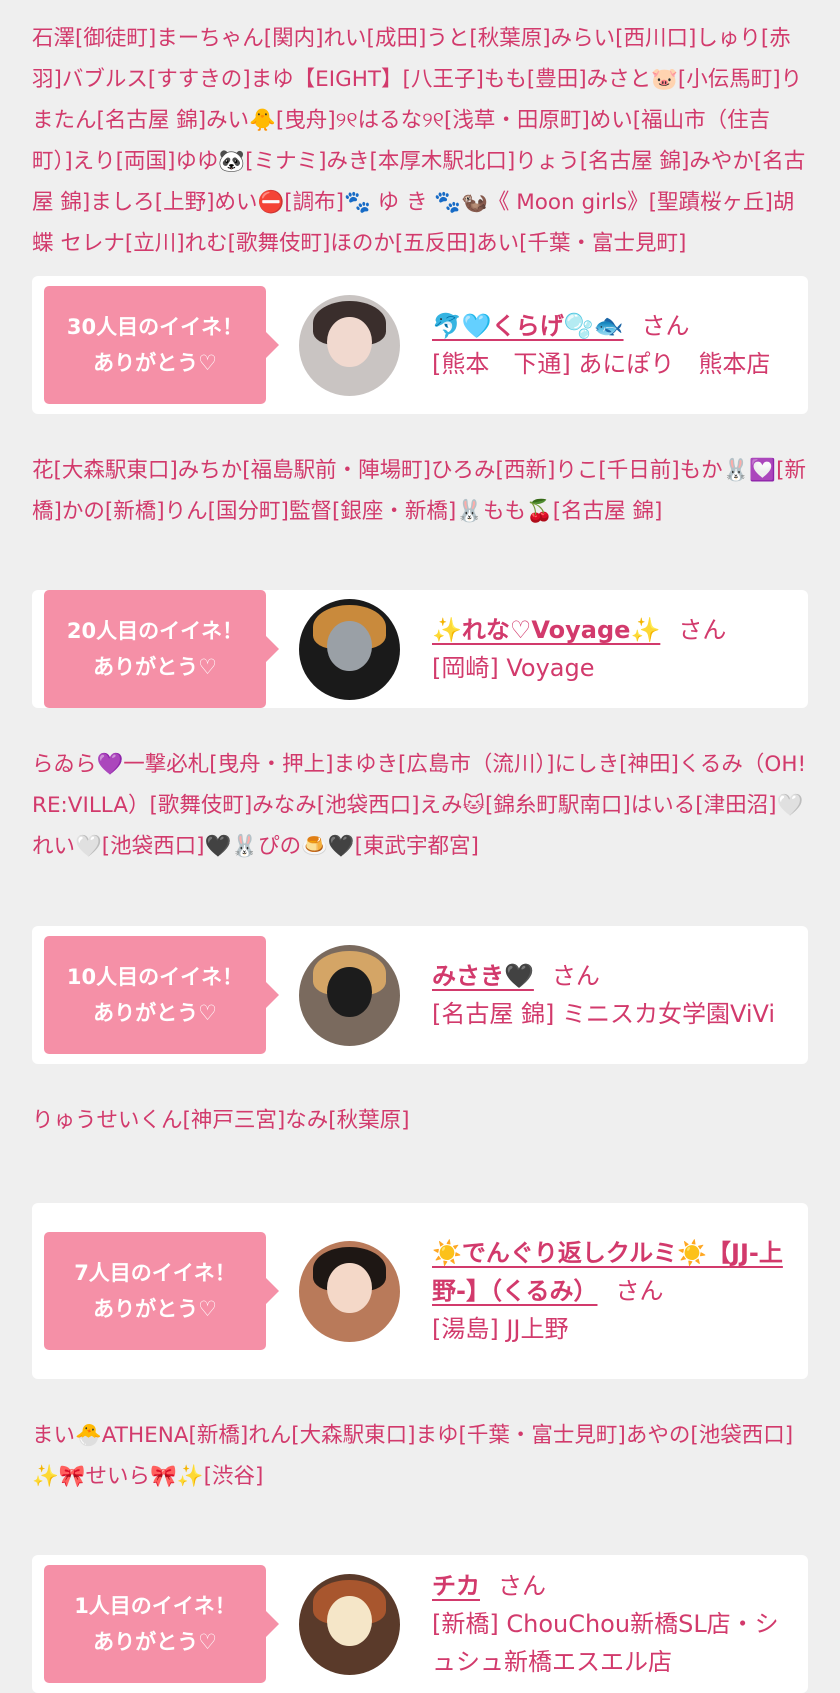 The height and width of the screenshot is (1693, 840). Describe the element at coordinates (161, 345) in the screenshot. I see `like-count-badge: 30人目のイイネ！ ありがとう♡` at that location.